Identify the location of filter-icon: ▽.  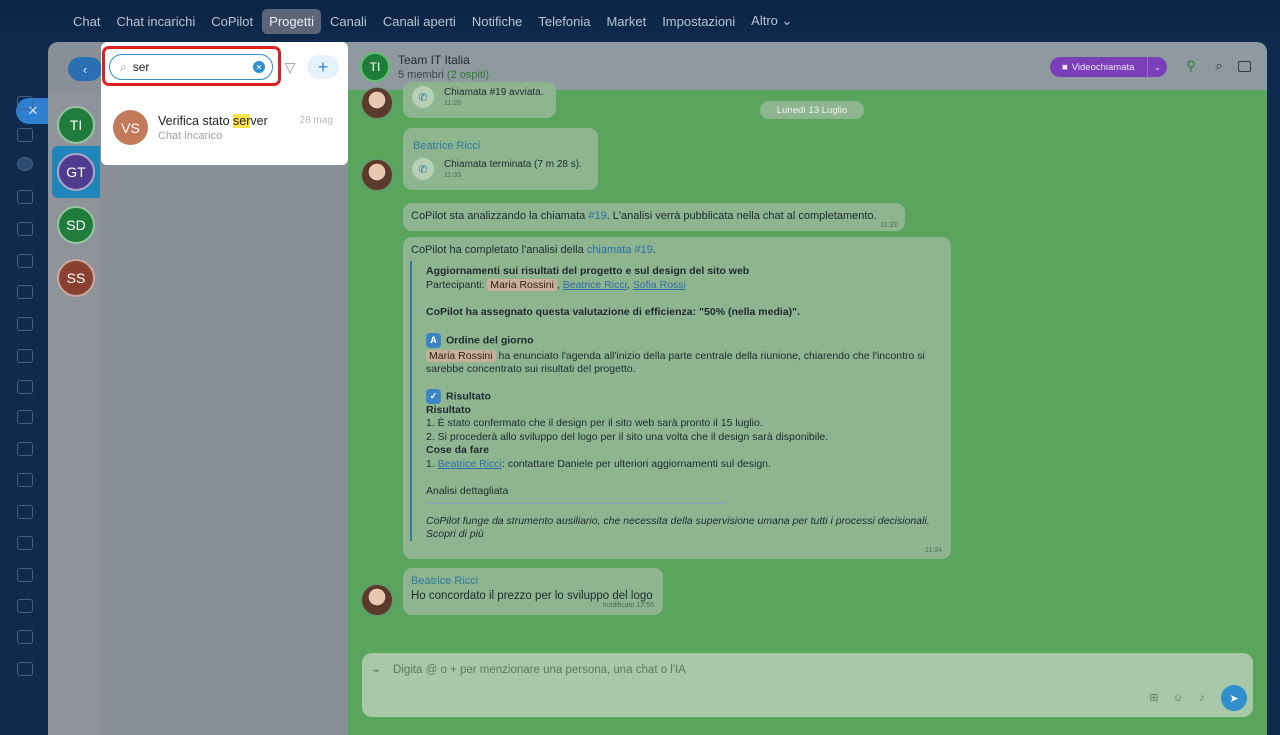
(290, 67).